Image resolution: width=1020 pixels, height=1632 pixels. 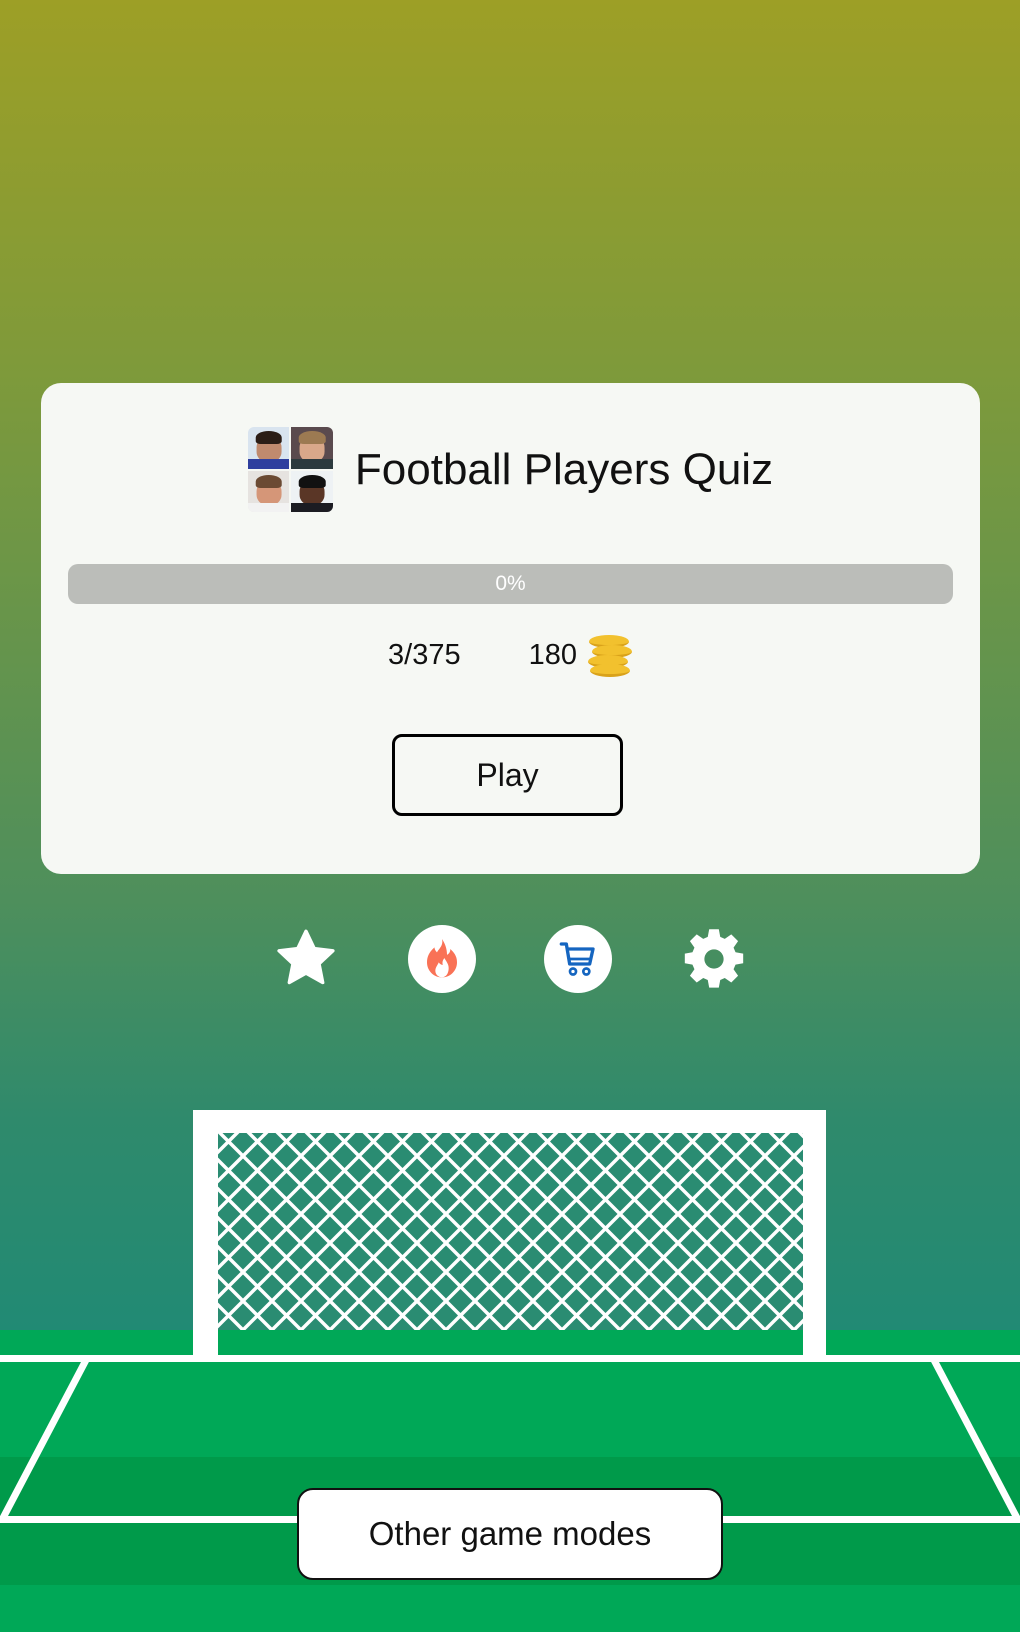 What do you see at coordinates (510, 1426) in the screenshot?
I see `pitch-lines` at bounding box center [510, 1426].